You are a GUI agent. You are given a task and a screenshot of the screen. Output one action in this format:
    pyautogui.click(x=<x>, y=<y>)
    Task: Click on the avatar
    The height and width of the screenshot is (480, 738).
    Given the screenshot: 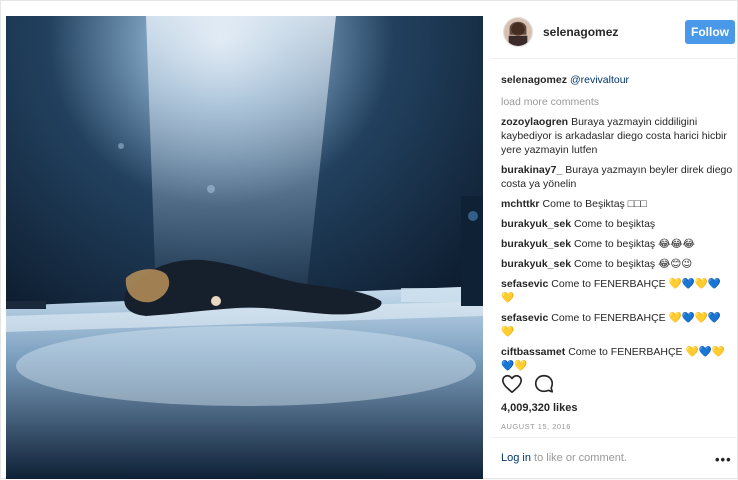 What is the action you would take?
    pyautogui.click(x=518, y=32)
    